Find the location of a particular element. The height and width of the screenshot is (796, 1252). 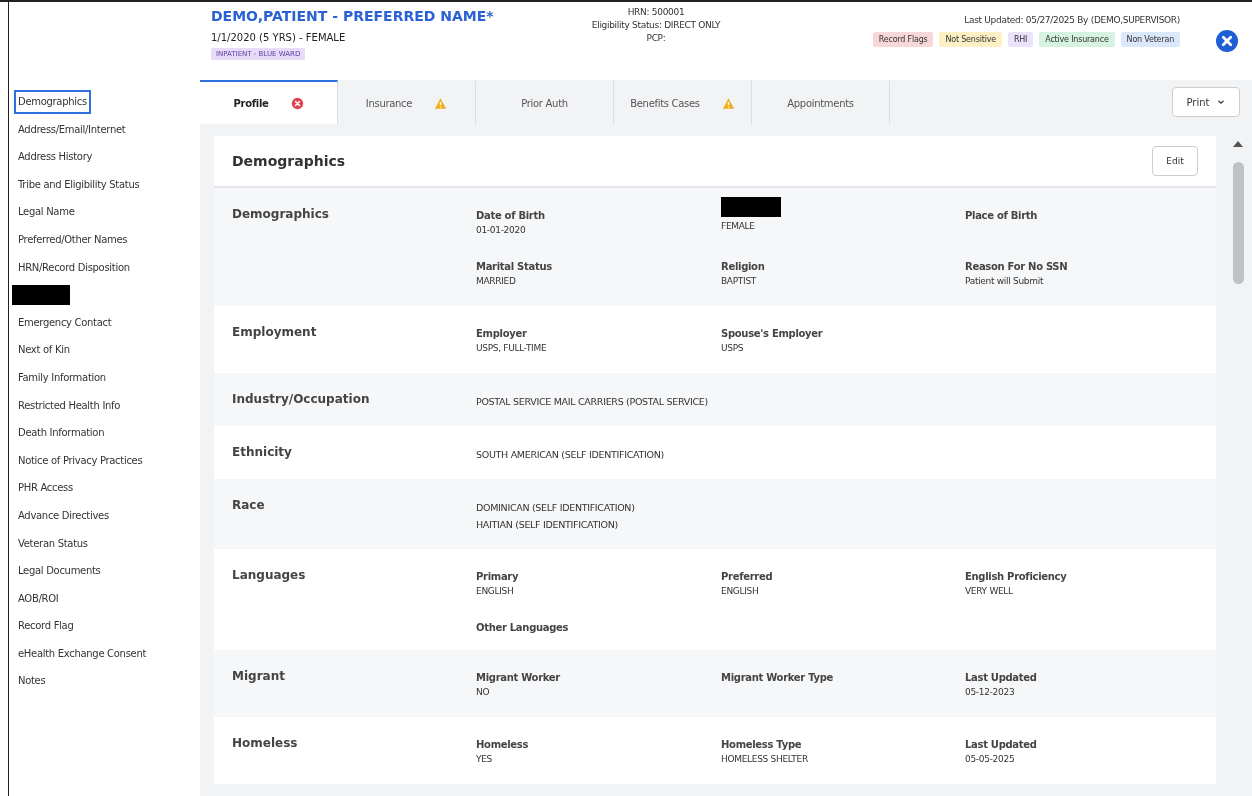

flag-badge: Not Sensitive is located at coordinates (970, 39).